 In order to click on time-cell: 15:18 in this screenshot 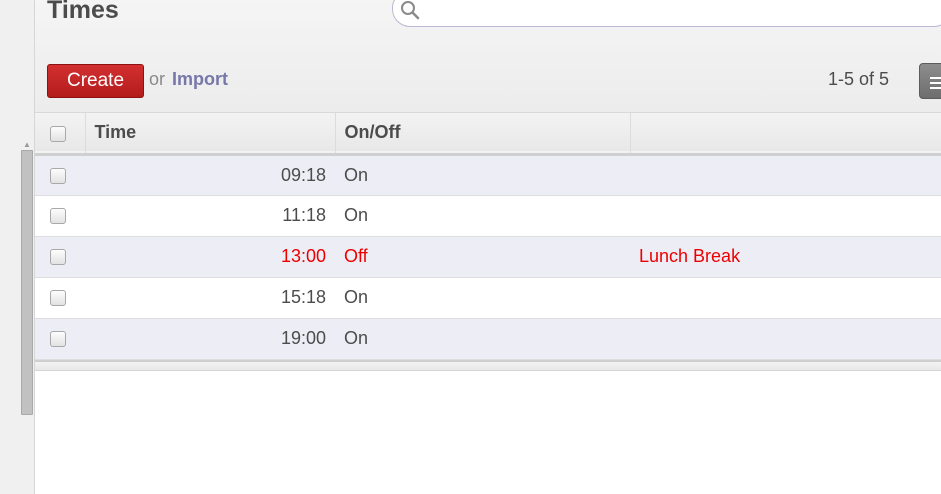, I will do `click(303, 297)`.